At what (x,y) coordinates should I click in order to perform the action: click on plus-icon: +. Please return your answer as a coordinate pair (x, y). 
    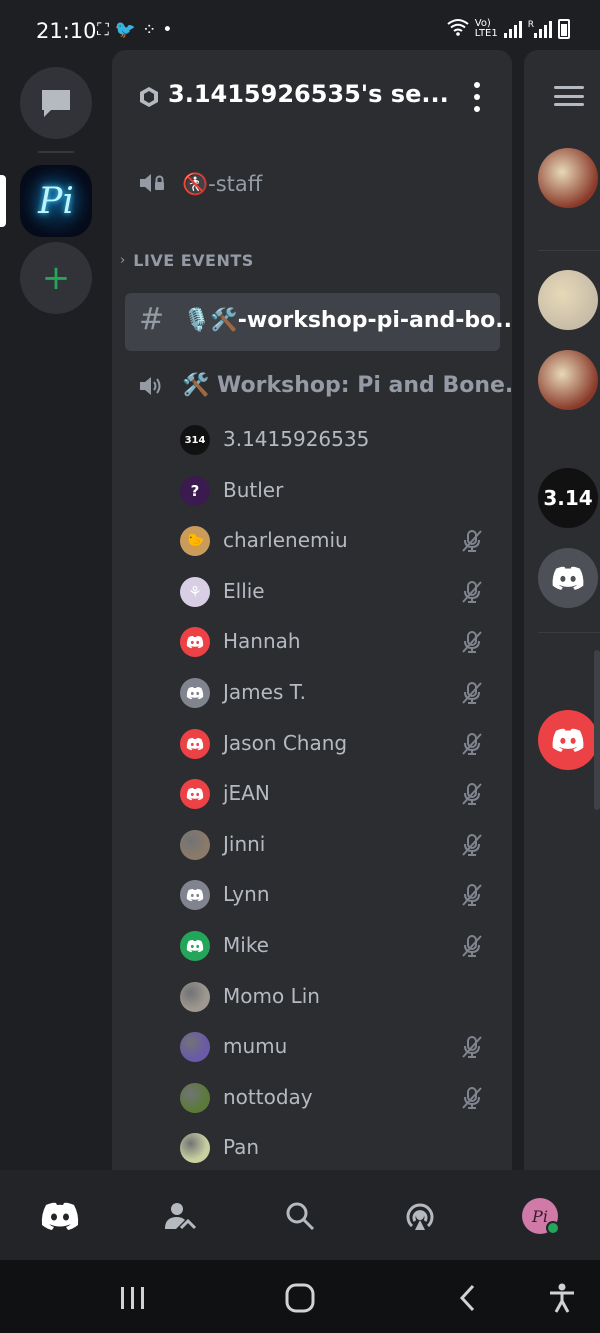
    Looking at the image, I should click on (56, 278).